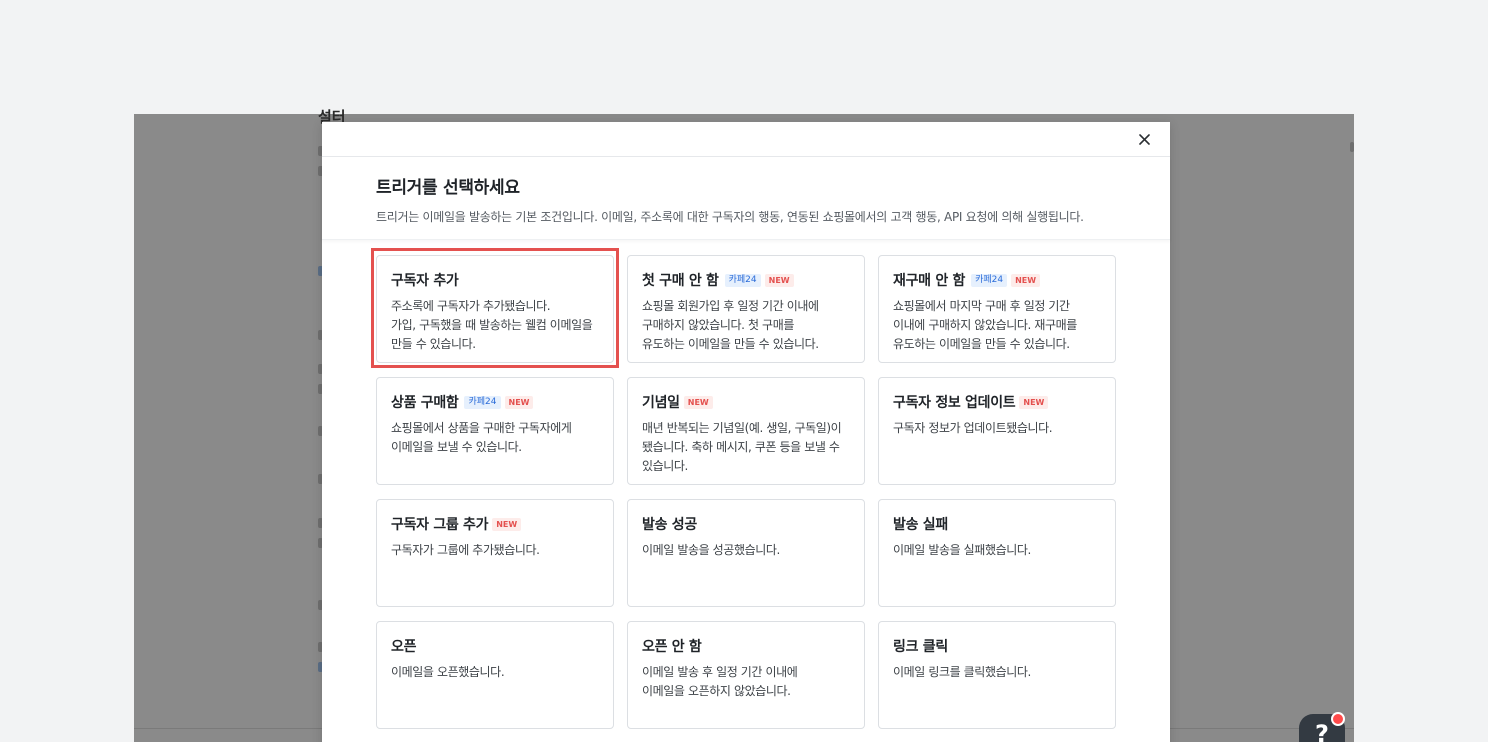  What do you see at coordinates (672, 647) in the screenshot?
I see `card-title: 오픈 안 함` at bounding box center [672, 647].